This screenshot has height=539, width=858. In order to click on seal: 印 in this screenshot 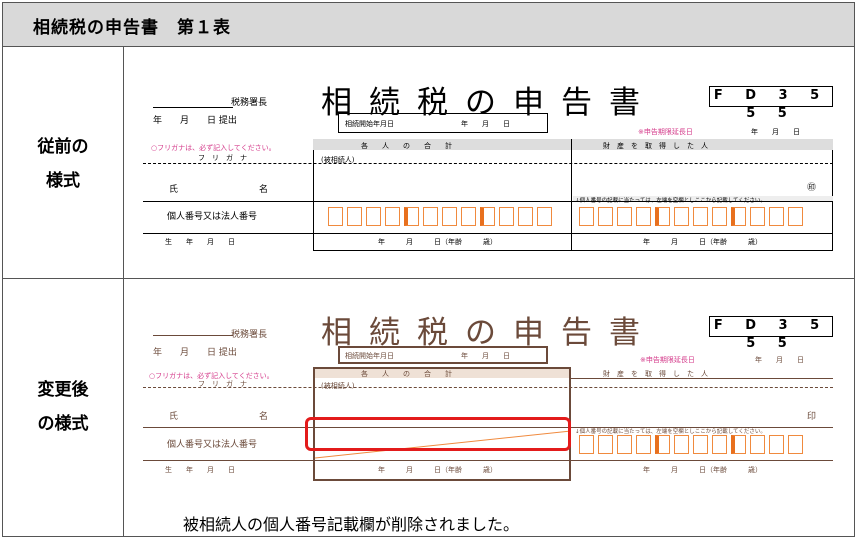, I will do `click(812, 417)`.